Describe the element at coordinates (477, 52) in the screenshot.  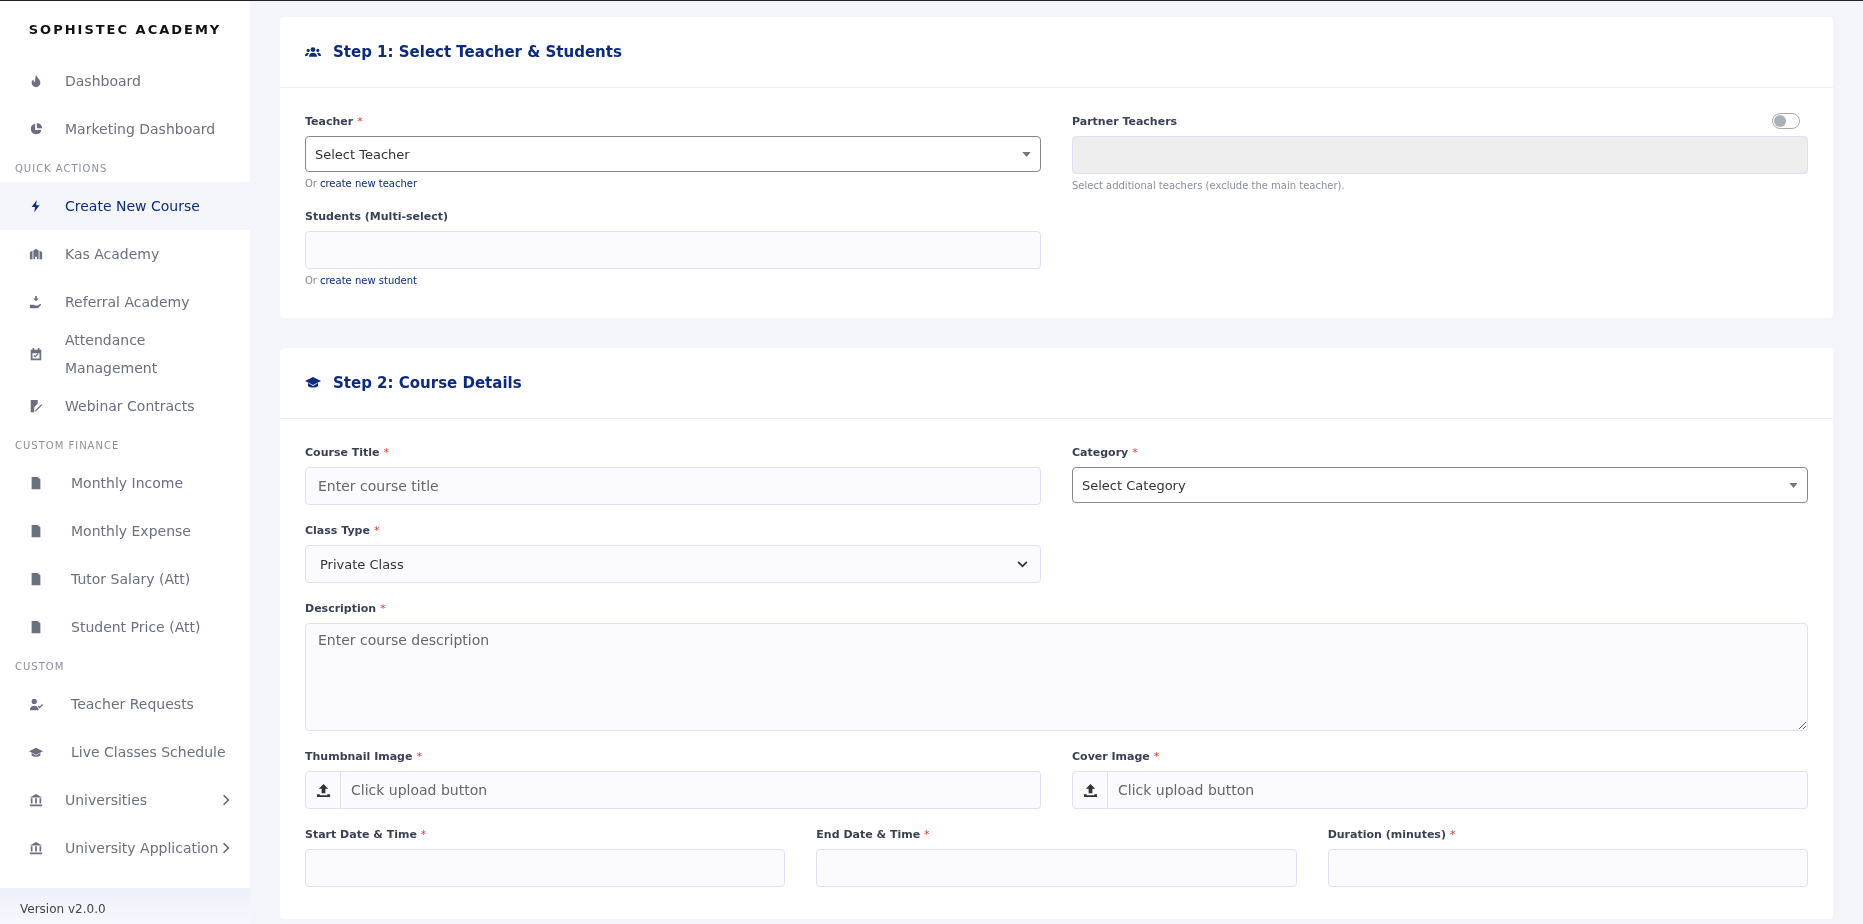
I see `step-title: Step 1: Select Teacher & Students` at that location.